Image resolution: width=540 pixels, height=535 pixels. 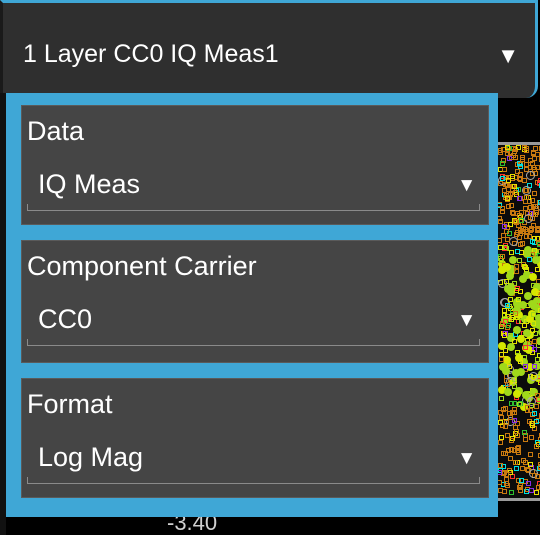 I want to click on format-label: Format, so click(x=70, y=404).